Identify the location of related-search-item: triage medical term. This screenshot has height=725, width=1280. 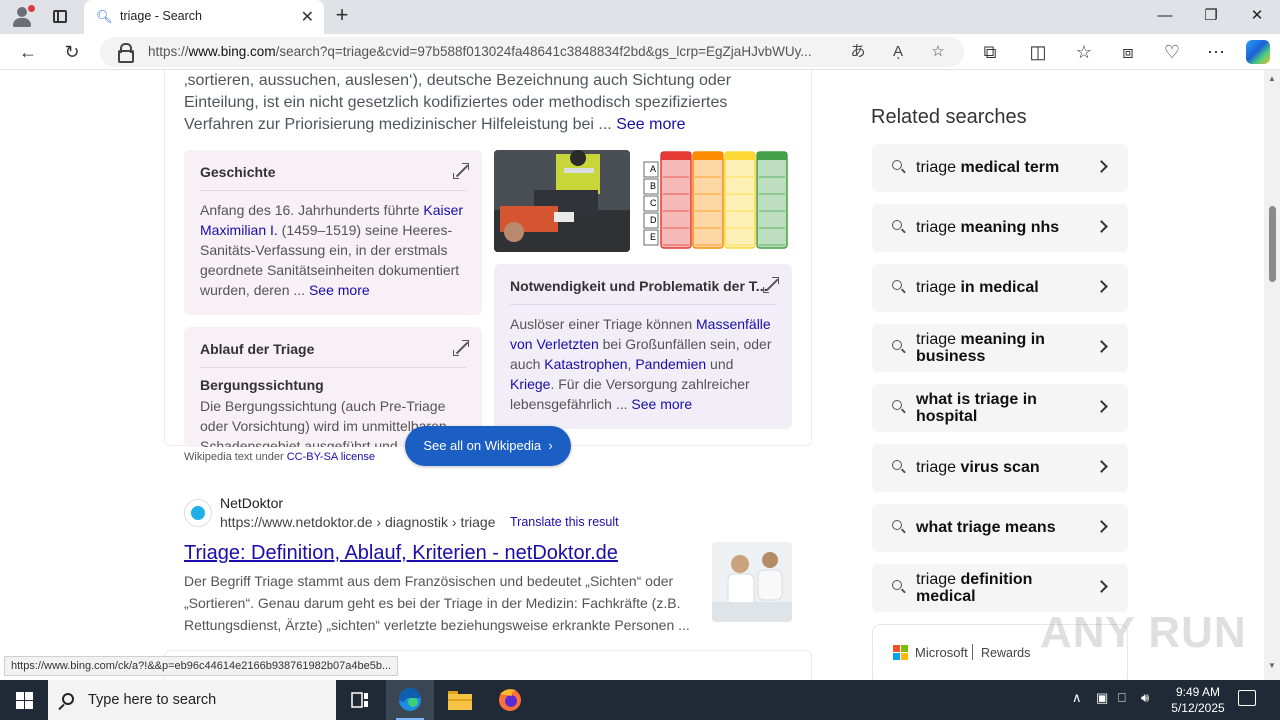
(1000, 168).